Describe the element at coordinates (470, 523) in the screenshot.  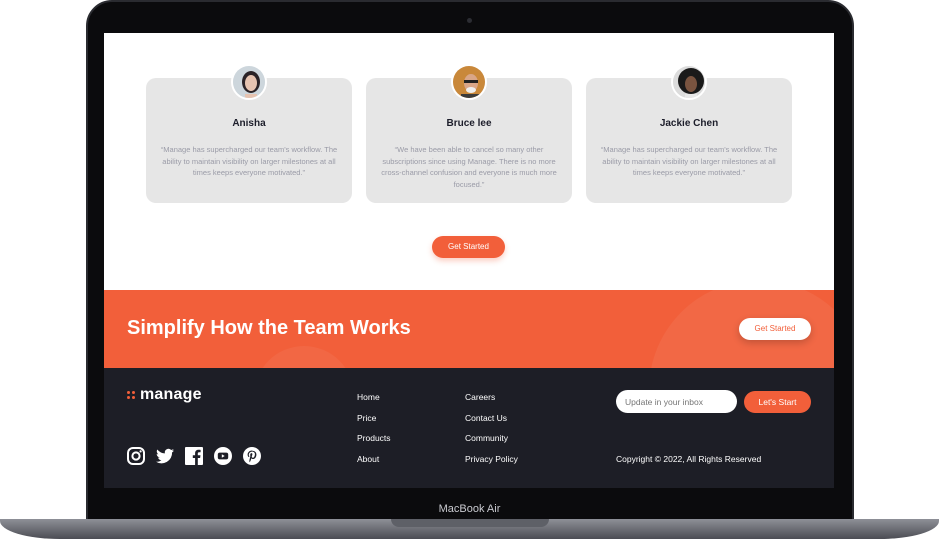
I see `laptop-notch` at that location.